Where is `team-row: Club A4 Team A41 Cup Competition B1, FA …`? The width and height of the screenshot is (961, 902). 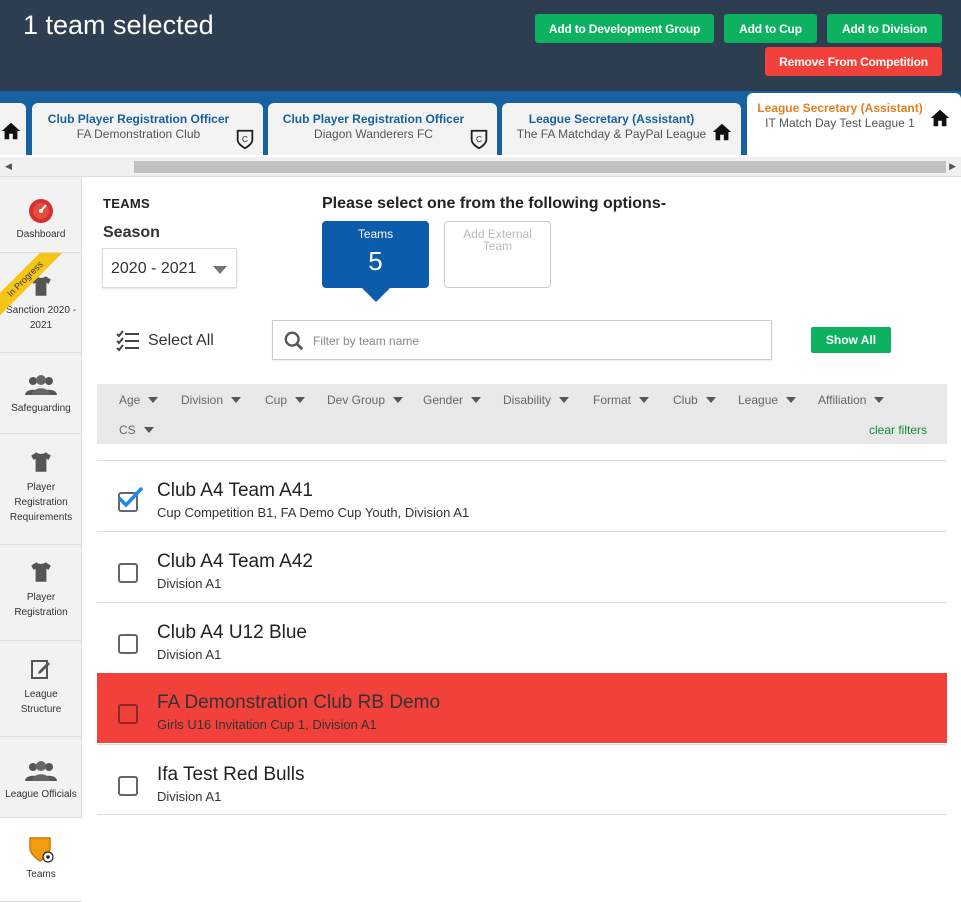
team-row: Club A4 Team A41 Cup Competition B1, FA … is located at coordinates (522, 495).